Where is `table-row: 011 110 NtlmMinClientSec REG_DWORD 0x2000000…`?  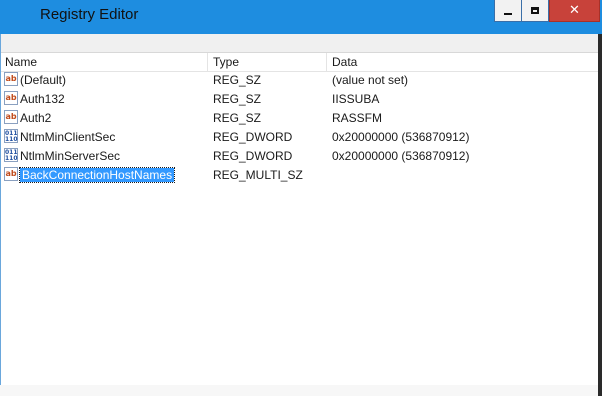 table-row: 011 110 NtlmMinClientSec REG_DWORD 0x2000000… is located at coordinates (299, 137).